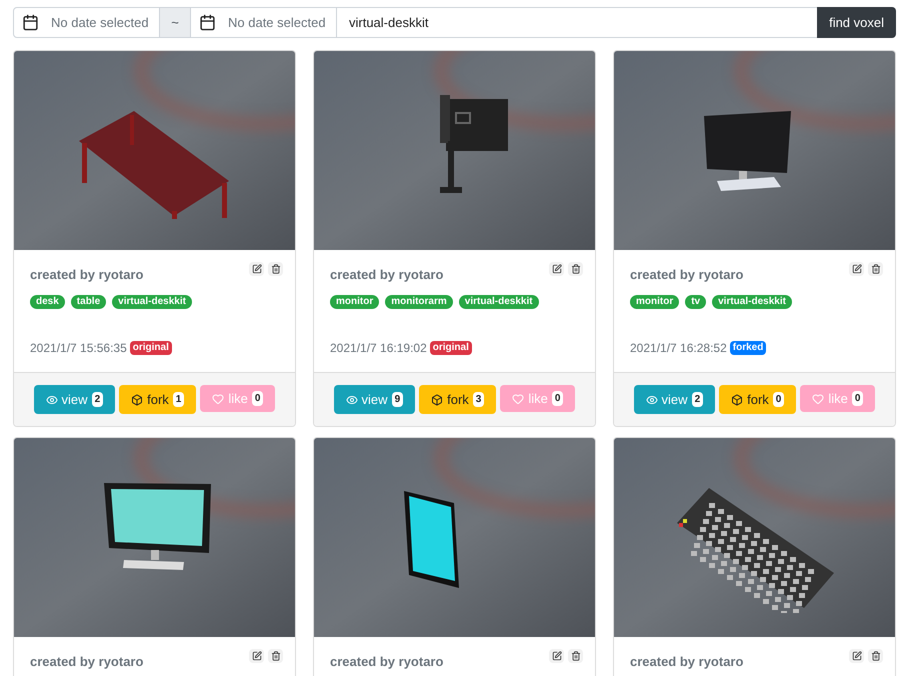 The height and width of the screenshot is (676, 909). I want to click on date-to-field: No date selected, so click(263, 22).